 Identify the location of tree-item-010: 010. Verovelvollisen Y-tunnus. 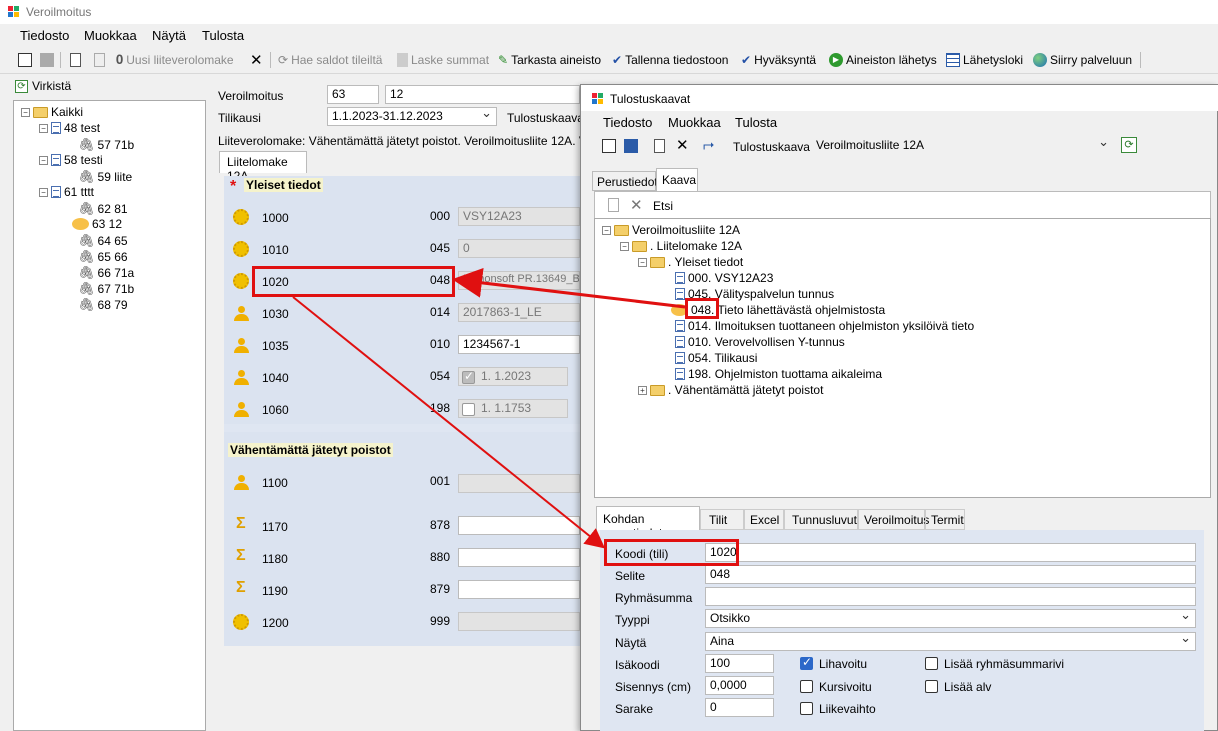
(760, 342).